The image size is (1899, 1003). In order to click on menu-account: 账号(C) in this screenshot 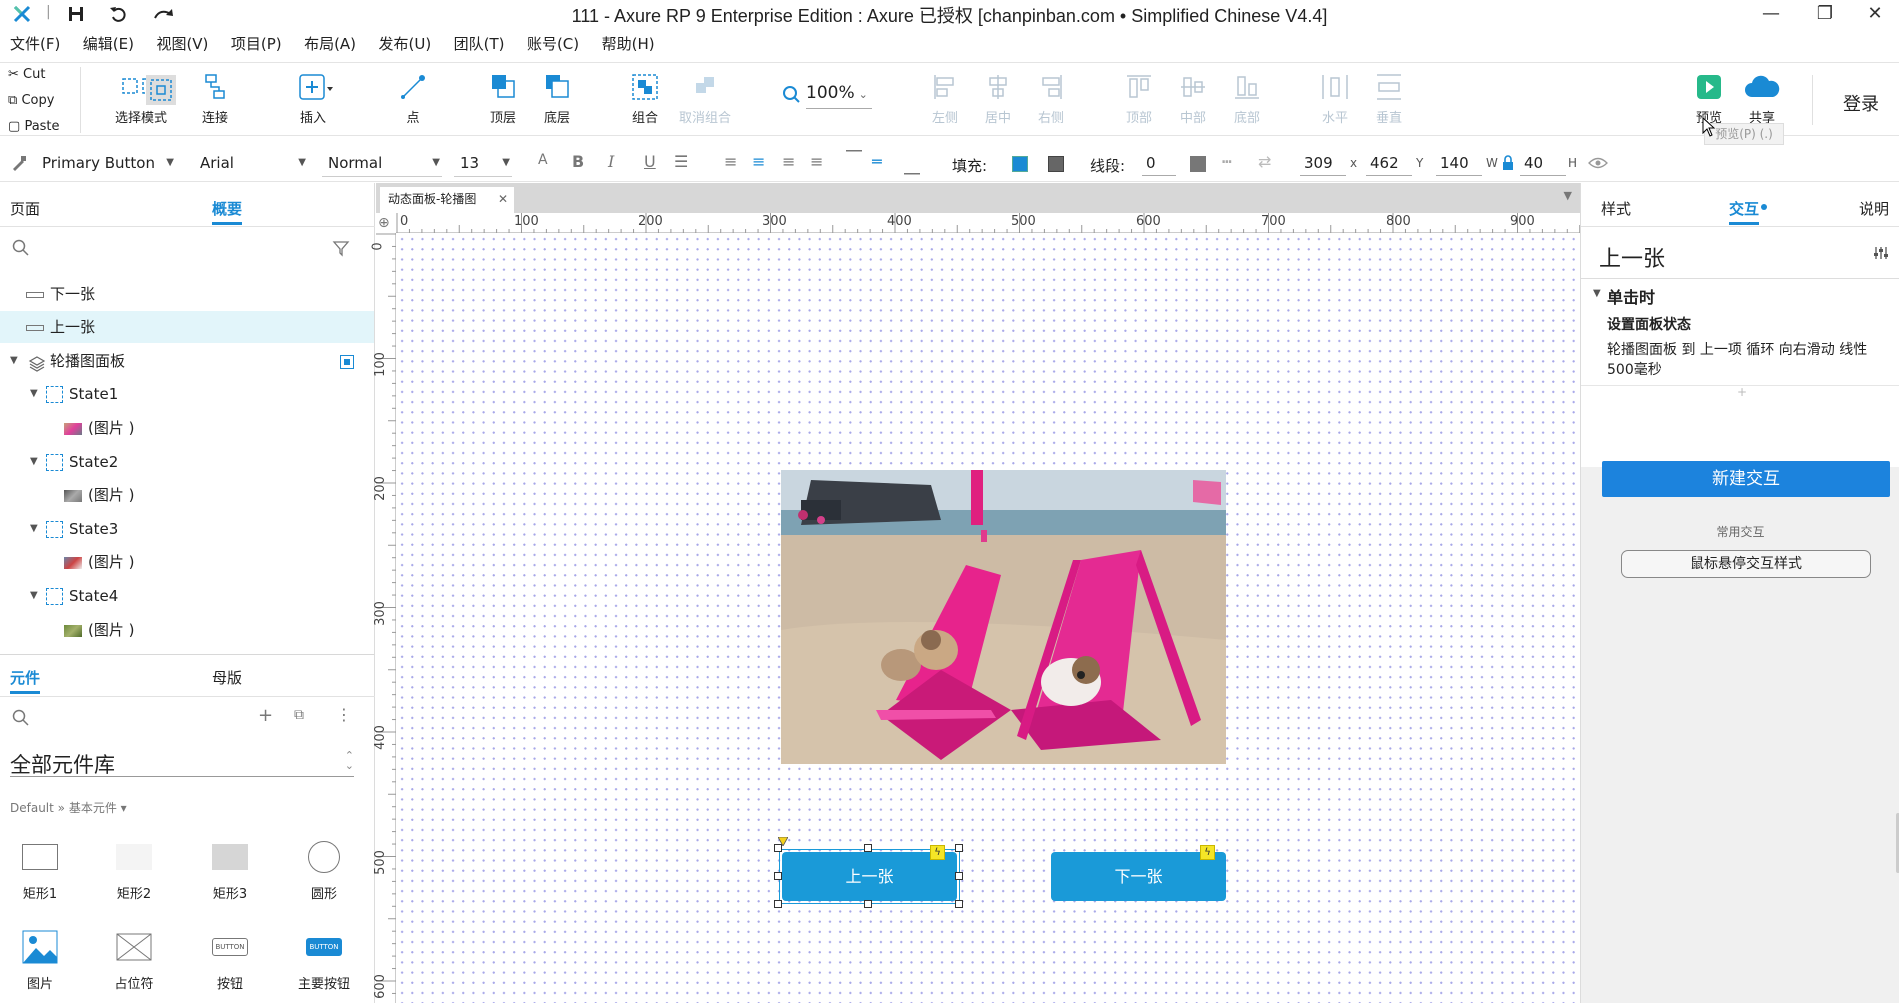, I will do `click(553, 43)`.